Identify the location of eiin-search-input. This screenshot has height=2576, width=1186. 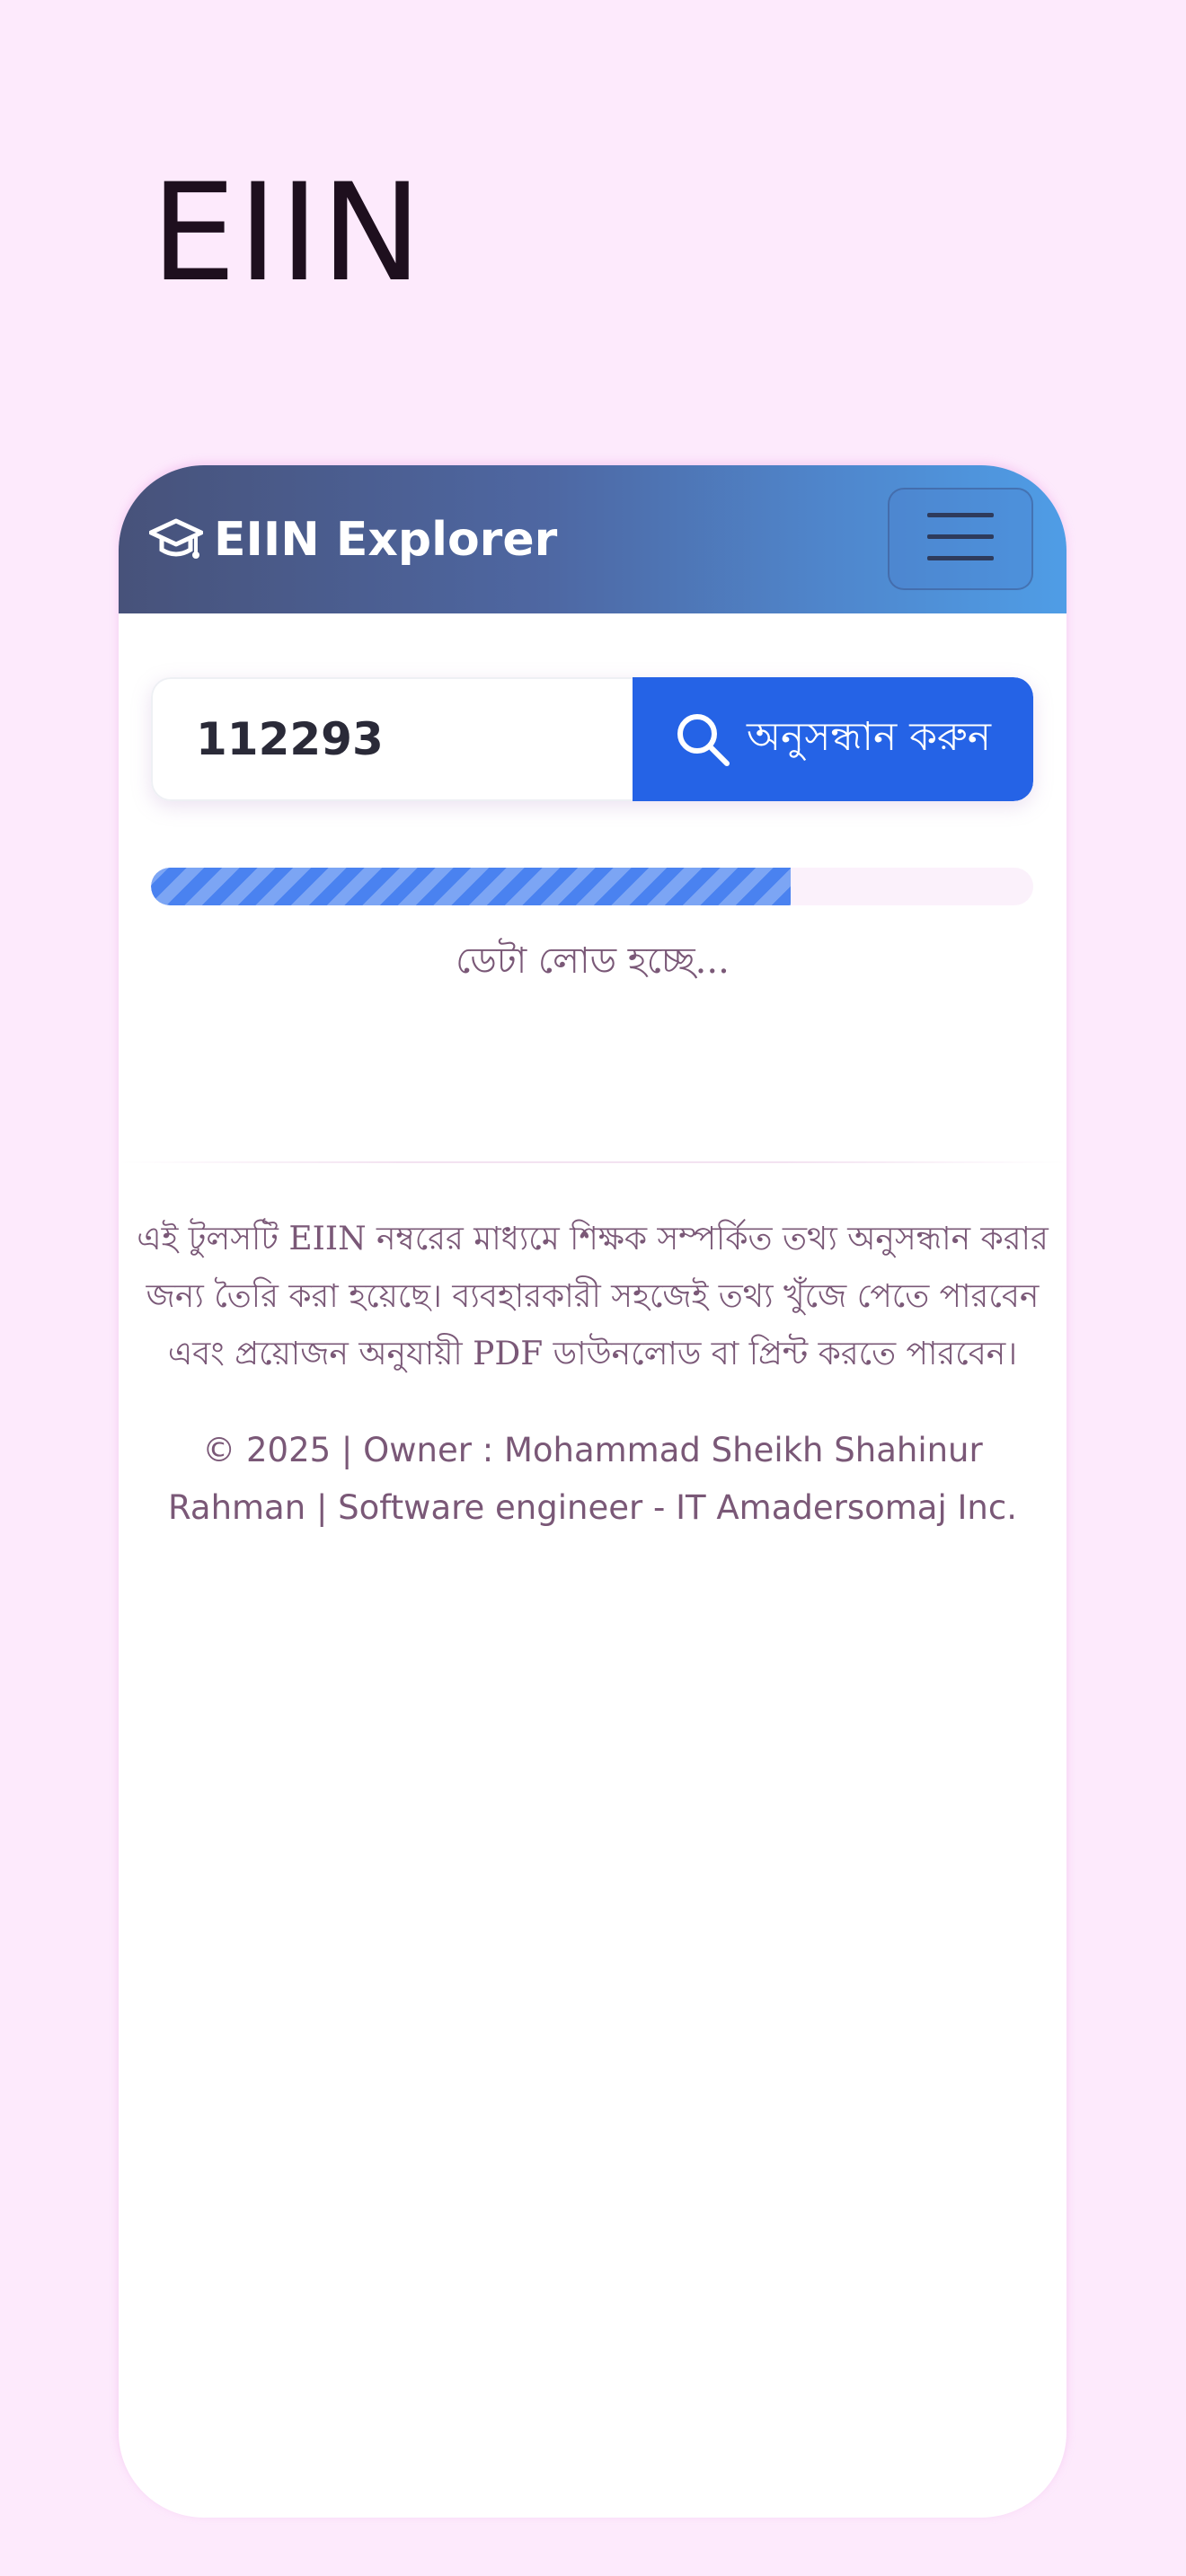
(392, 739).